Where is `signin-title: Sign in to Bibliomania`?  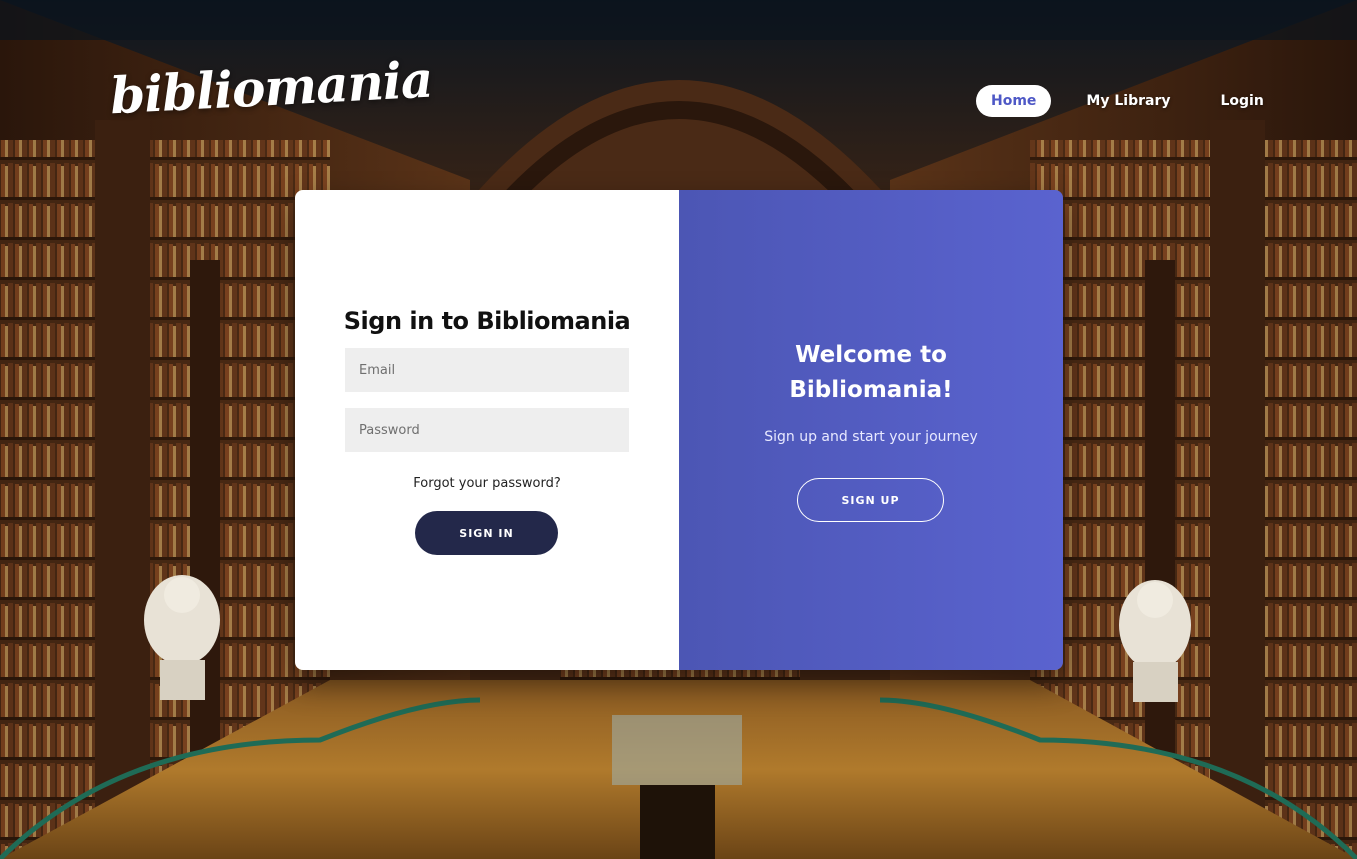 signin-title: Sign in to Bibliomania is located at coordinates (487, 321).